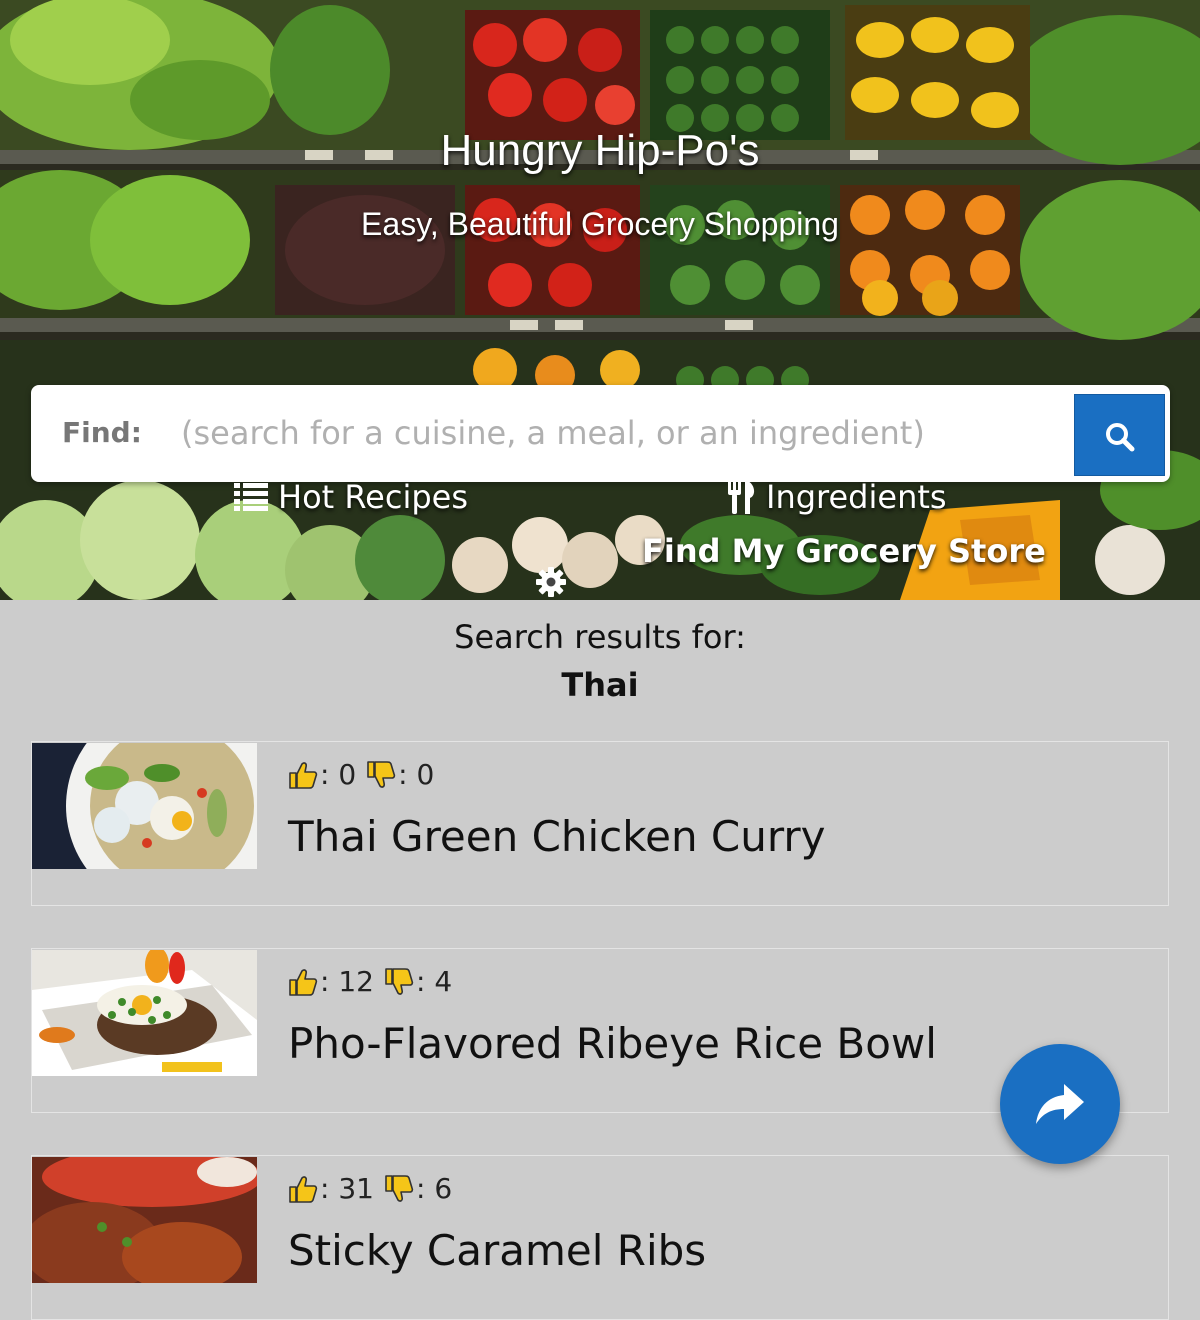  What do you see at coordinates (347, 1188) in the screenshot?
I see `likes-count: : 31` at bounding box center [347, 1188].